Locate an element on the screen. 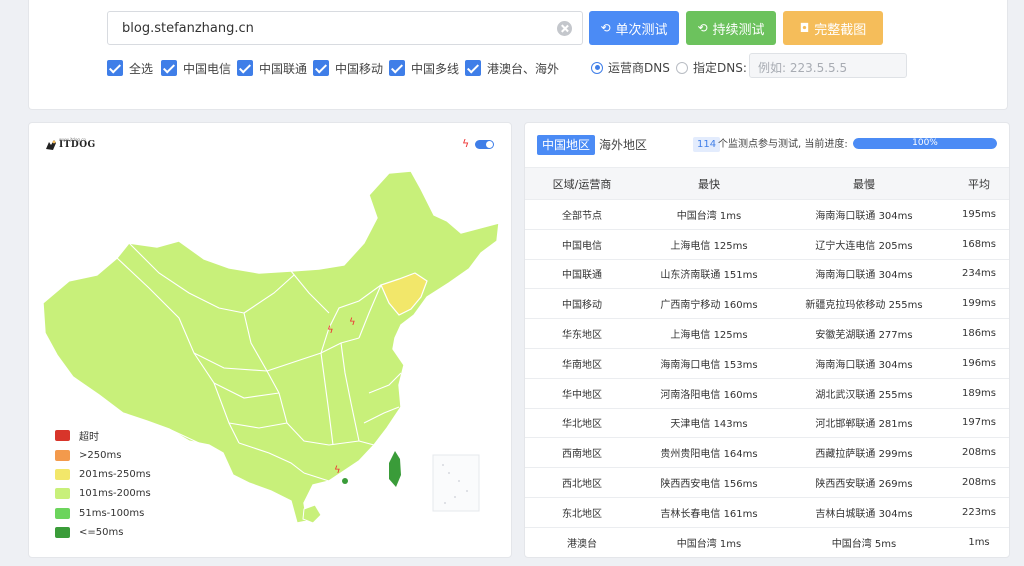  camera-icon: ◘ is located at coordinates (804, 28).